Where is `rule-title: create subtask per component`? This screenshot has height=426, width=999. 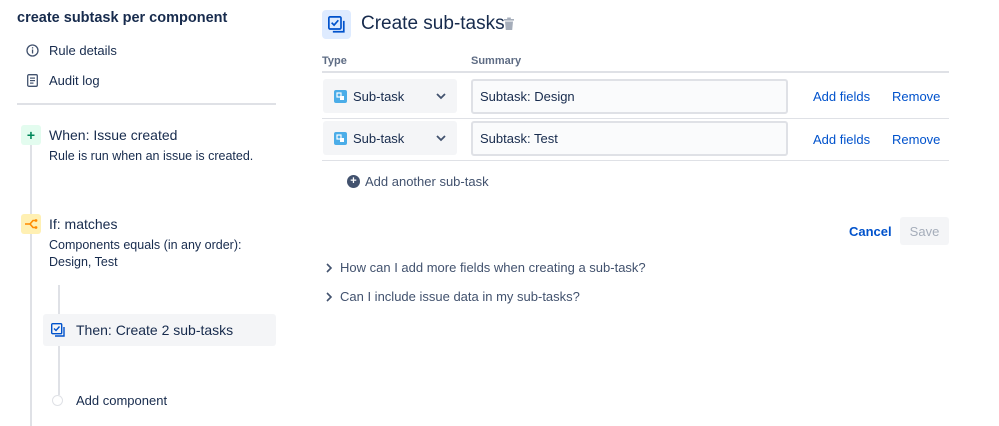
rule-title: create subtask per component is located at coordinates (122, 18).